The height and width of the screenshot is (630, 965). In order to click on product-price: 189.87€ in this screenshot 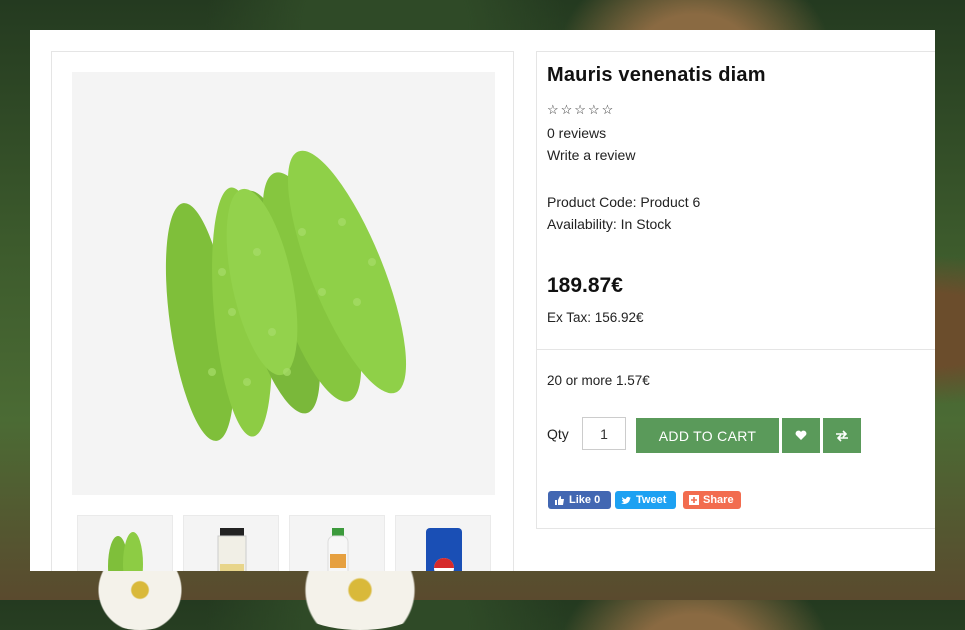, I will do `click(585, 285)`.